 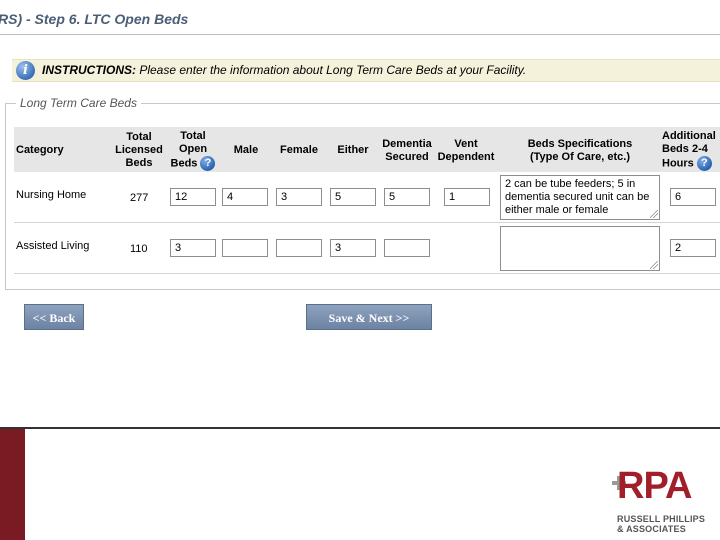 I want to click on header-total-open: Total Open Beds ?, so click(x=193, y=150).